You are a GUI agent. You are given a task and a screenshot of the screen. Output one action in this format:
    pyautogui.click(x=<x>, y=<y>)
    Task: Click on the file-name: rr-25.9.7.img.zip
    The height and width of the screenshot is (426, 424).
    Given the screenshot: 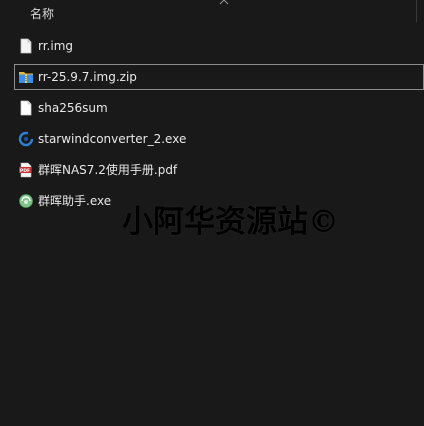 What is the action you would take?
    pyautogui.click(x=87, y=77)
    